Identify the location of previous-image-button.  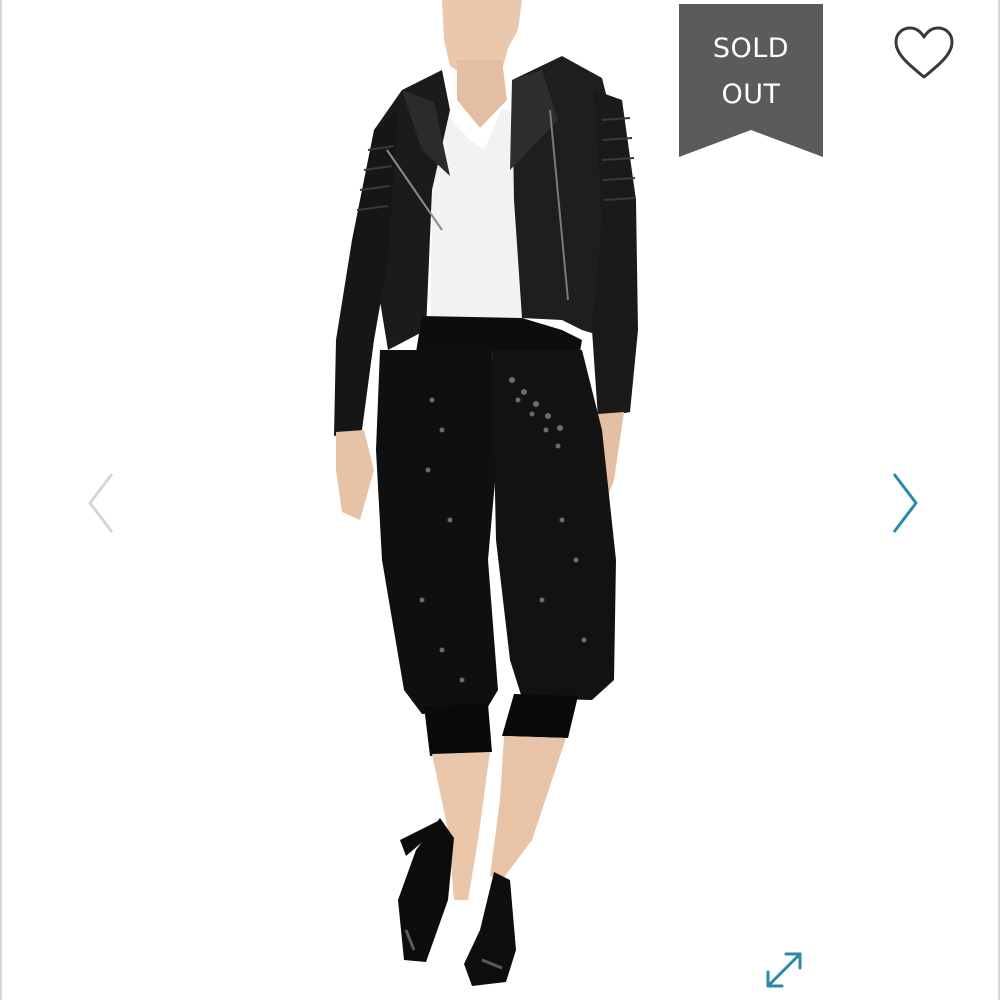
(102, 503).